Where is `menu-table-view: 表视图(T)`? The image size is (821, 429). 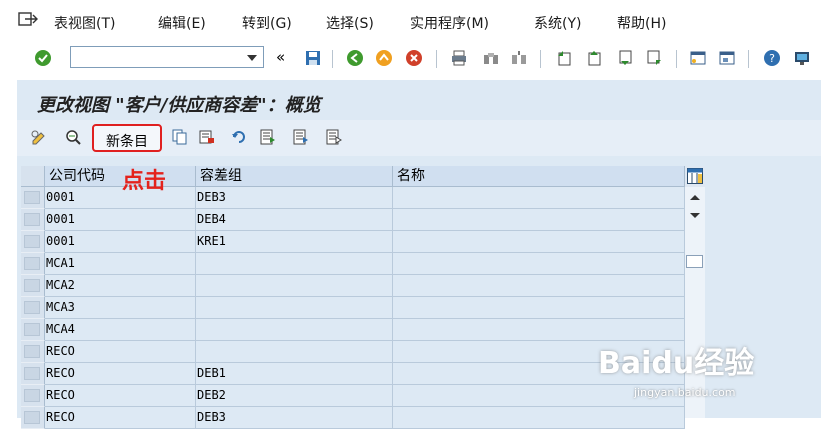
menu-table-view: 表视图(T) is located at coordinates (84, 23).